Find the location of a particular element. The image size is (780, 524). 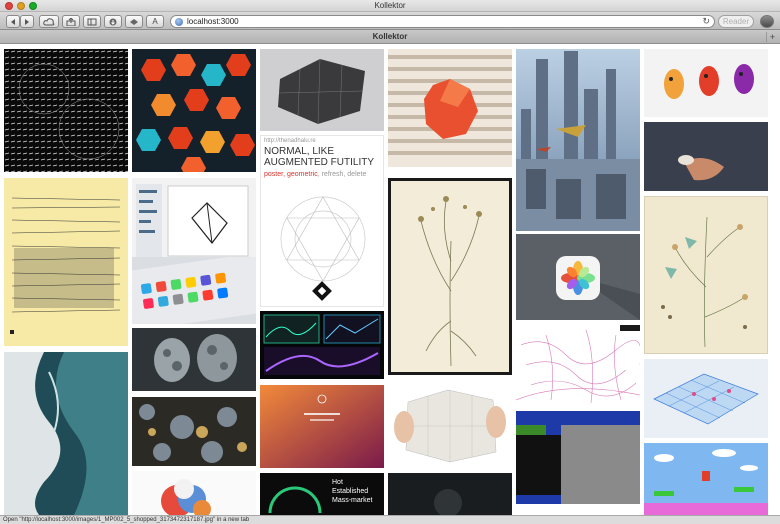

poster-title: NORMAL, LIKE AUGMENTED FUTILITY is located at coordinates (319, 157).